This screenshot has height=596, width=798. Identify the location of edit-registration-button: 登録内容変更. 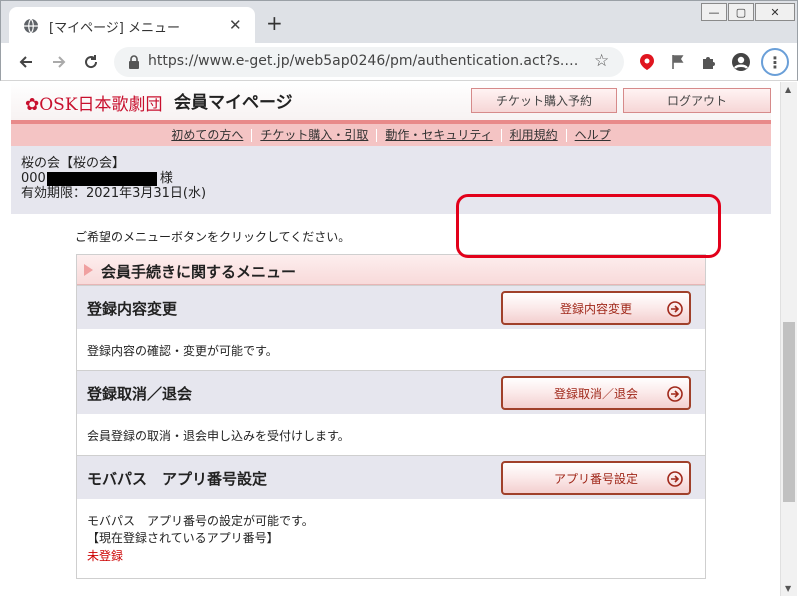
(596, 308).